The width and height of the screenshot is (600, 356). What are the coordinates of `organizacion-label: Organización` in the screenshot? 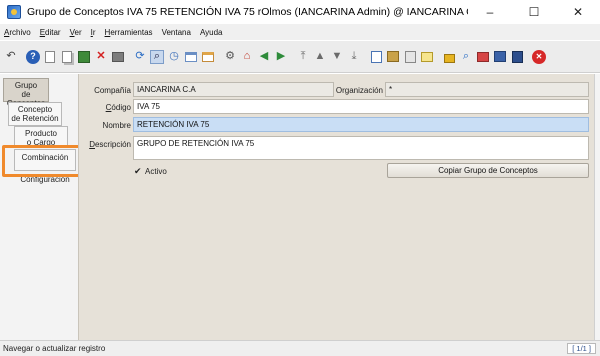 It's located at (359, 90).